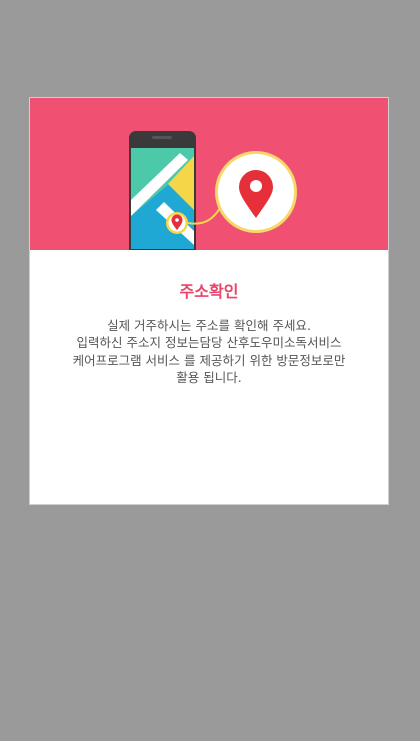 Image resolution: width=420 pixels, height=741 pixels. Describe the element at coordinates (209, 343) in the screenshot. I see `message-line: 입력하신 주소지 정보는담당 산후도우미소독서비스` at that location.